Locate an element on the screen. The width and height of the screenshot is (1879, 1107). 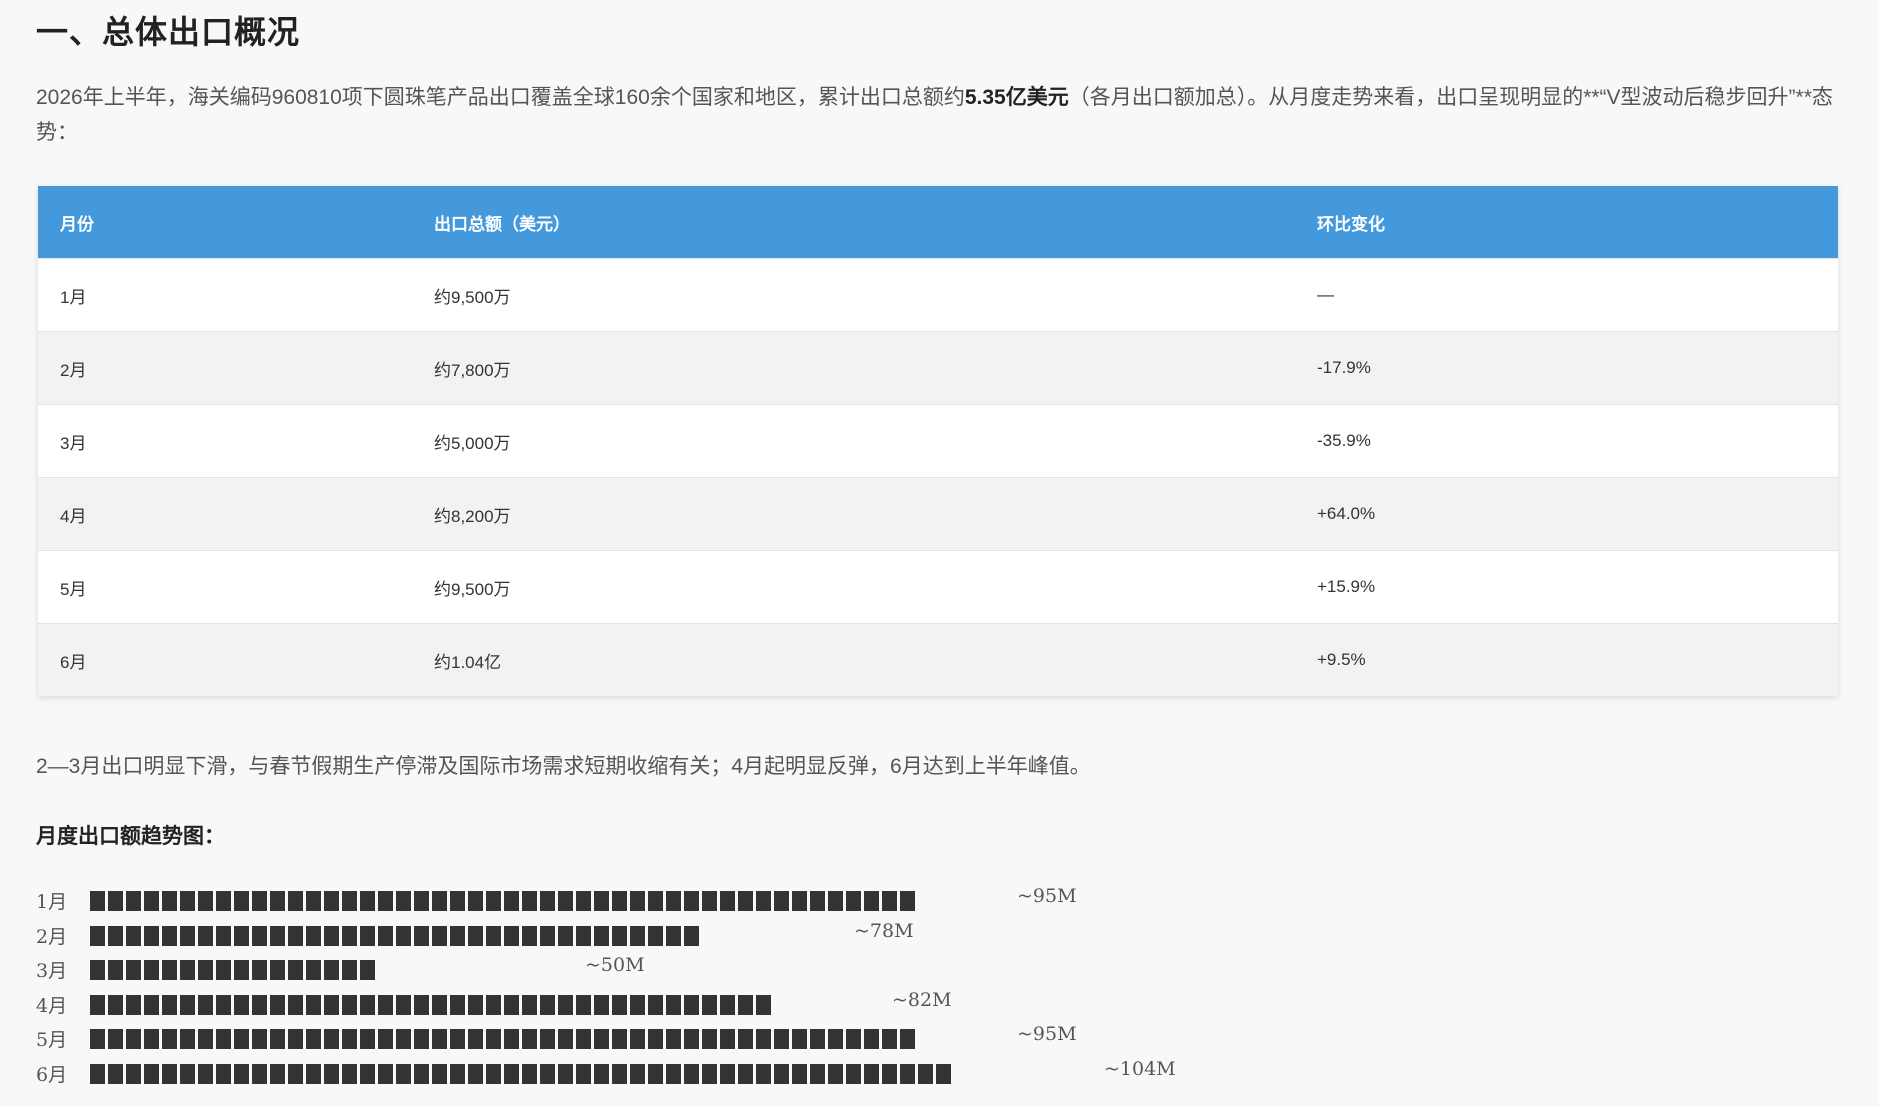
chart-category-label: 2月 is located at coordinates (52, 936).